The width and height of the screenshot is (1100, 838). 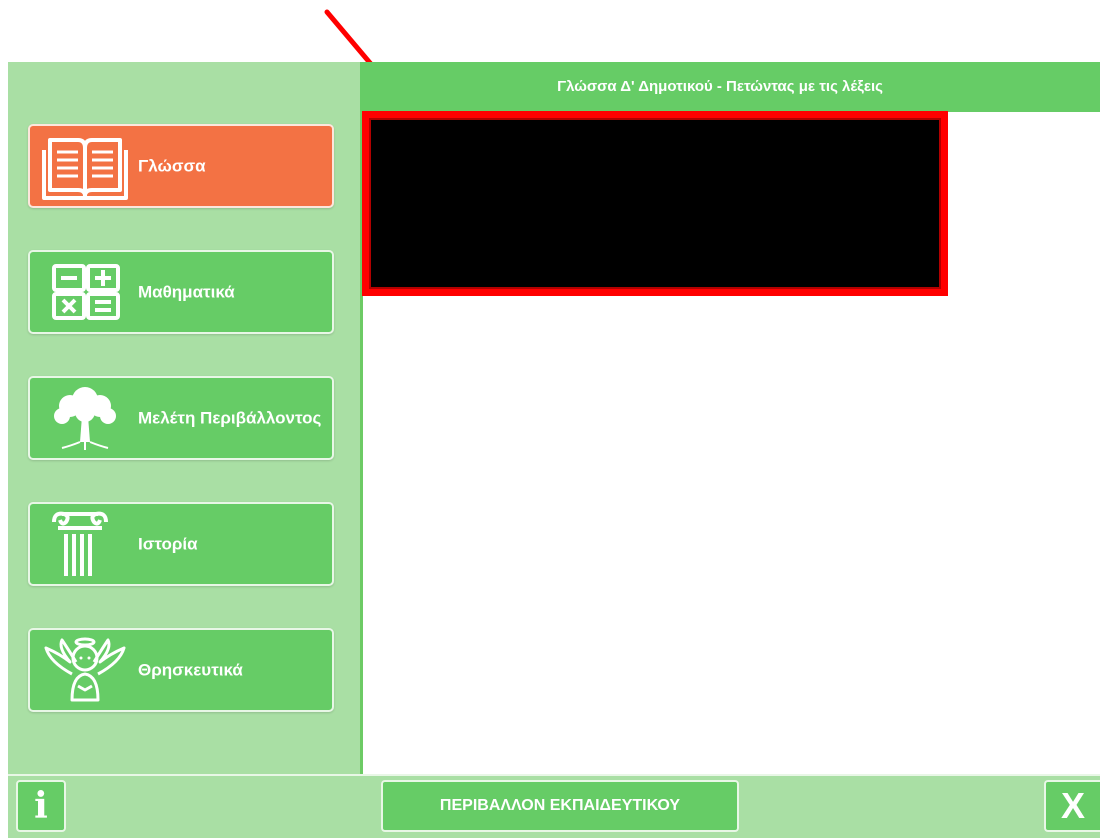 I want to click on subject-label: Γλώσσα, so click(x=172, y=166).